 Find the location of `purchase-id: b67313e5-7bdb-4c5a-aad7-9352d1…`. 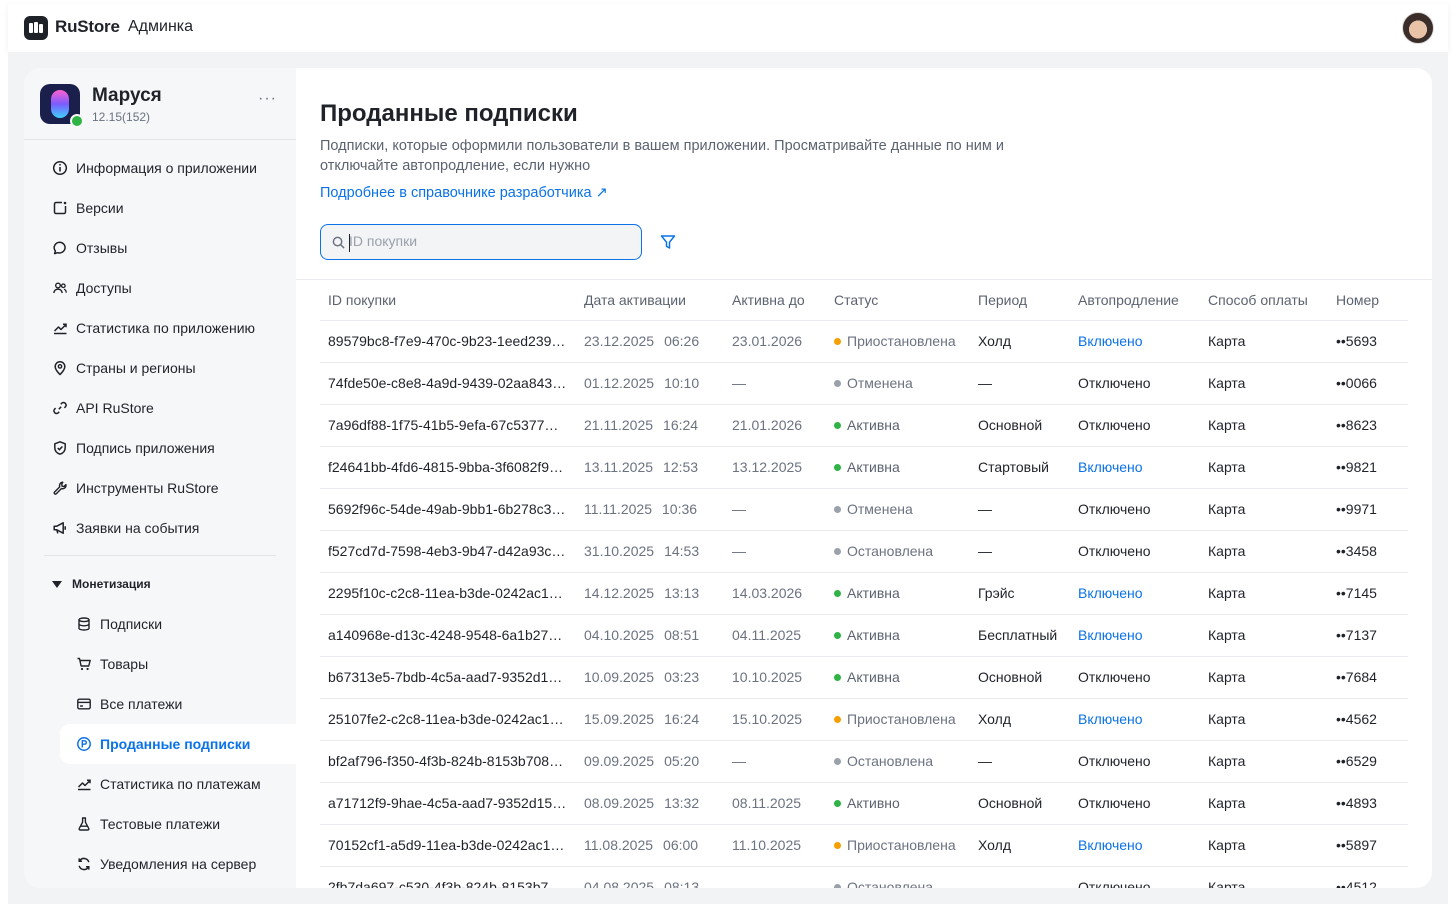

purchase-id: b67313e5-7bdb-4c5a-aad7-9352d1… is located at coordinates (448, 676).